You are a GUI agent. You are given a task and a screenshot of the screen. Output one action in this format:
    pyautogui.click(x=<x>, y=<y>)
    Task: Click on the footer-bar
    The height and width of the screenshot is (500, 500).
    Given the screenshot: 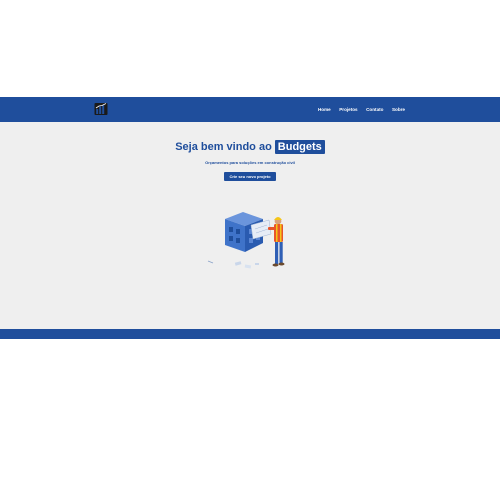 What is the action you would take?
    pyautogui.click(x=250, y=334)
    